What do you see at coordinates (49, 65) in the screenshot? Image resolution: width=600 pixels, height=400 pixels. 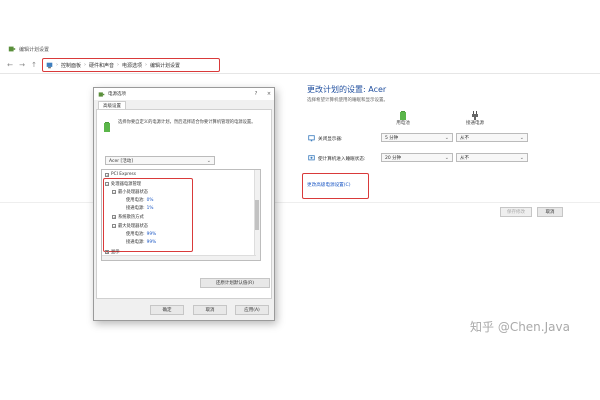 I see `control-panel-icon` at bounding box center [49, 65].